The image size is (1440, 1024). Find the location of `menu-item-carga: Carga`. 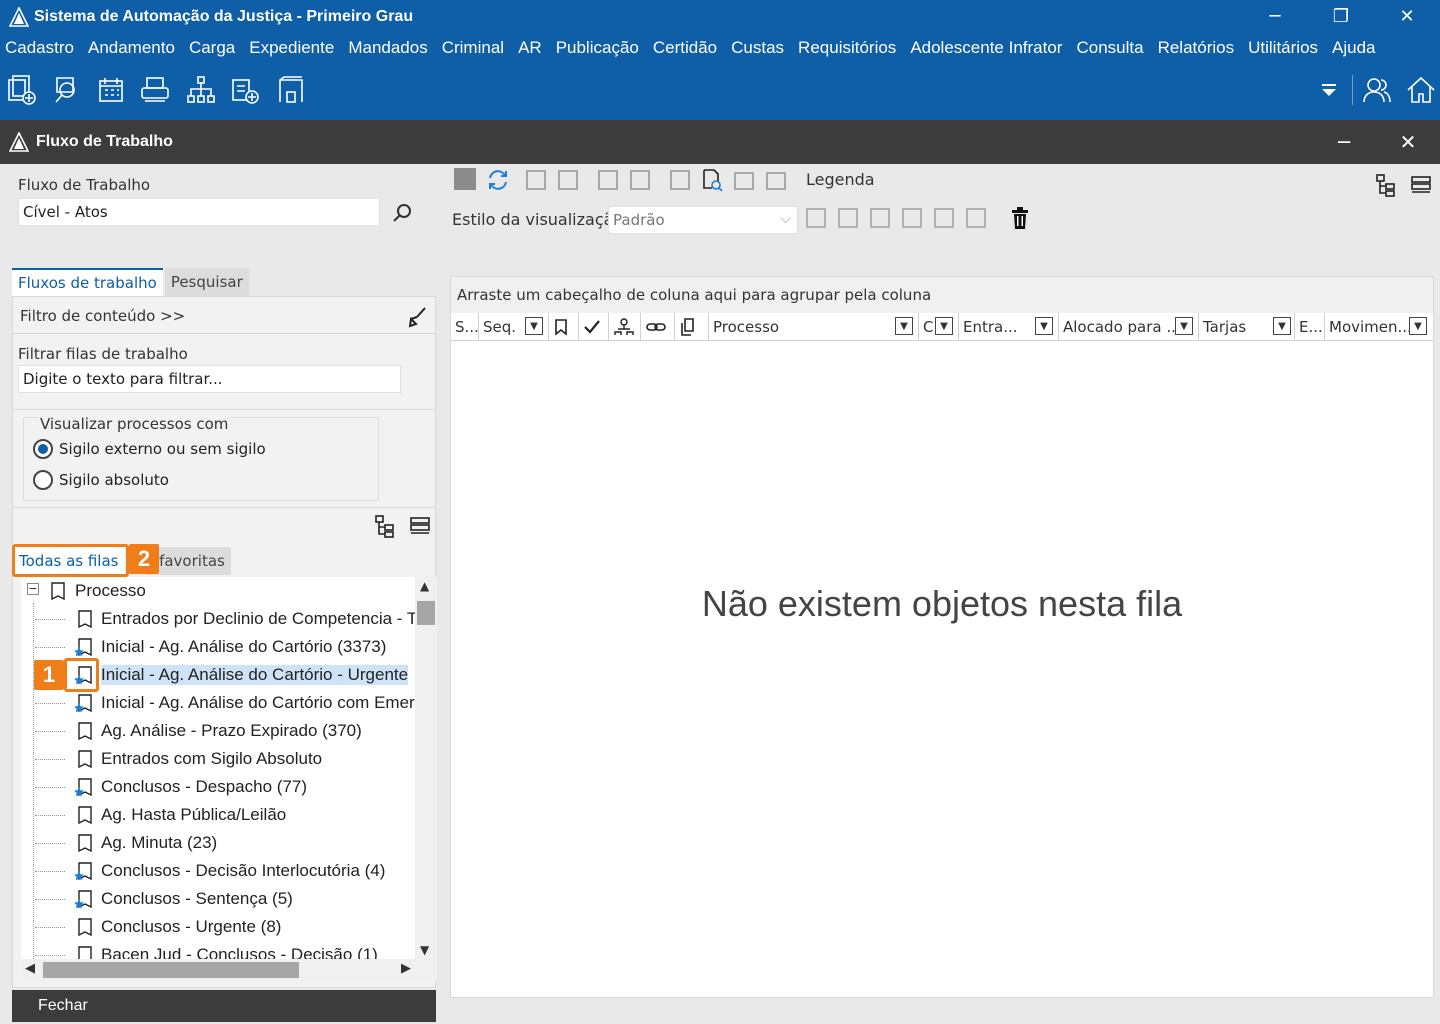

menu-item-carga: Carga is located at coordinates (212, 48).